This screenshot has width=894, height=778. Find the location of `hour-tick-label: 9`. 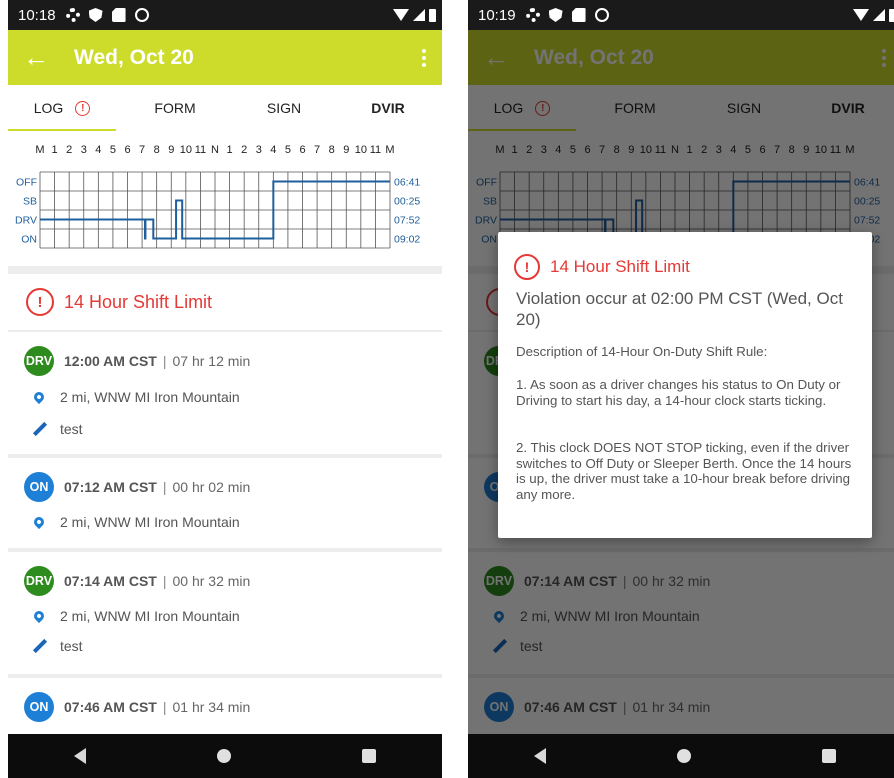

hour-tick-label: 9 is located at coordinates (346, 150).